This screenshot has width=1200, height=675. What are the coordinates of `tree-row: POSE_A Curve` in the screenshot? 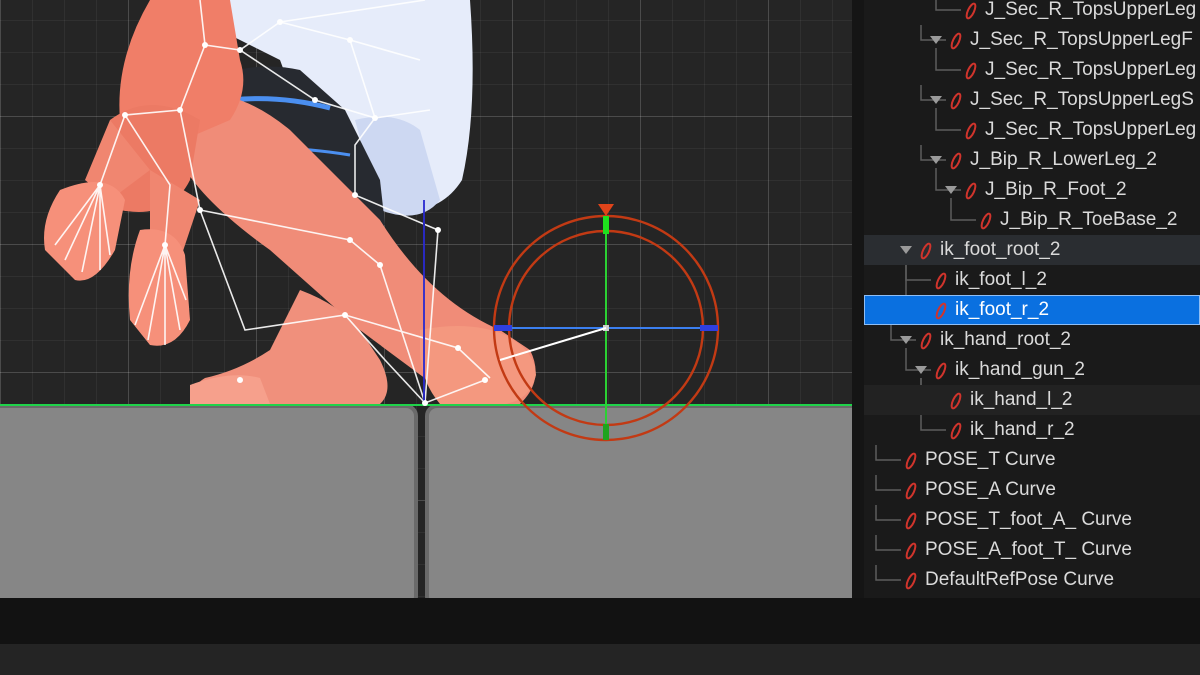 It's located at (1032, 490).